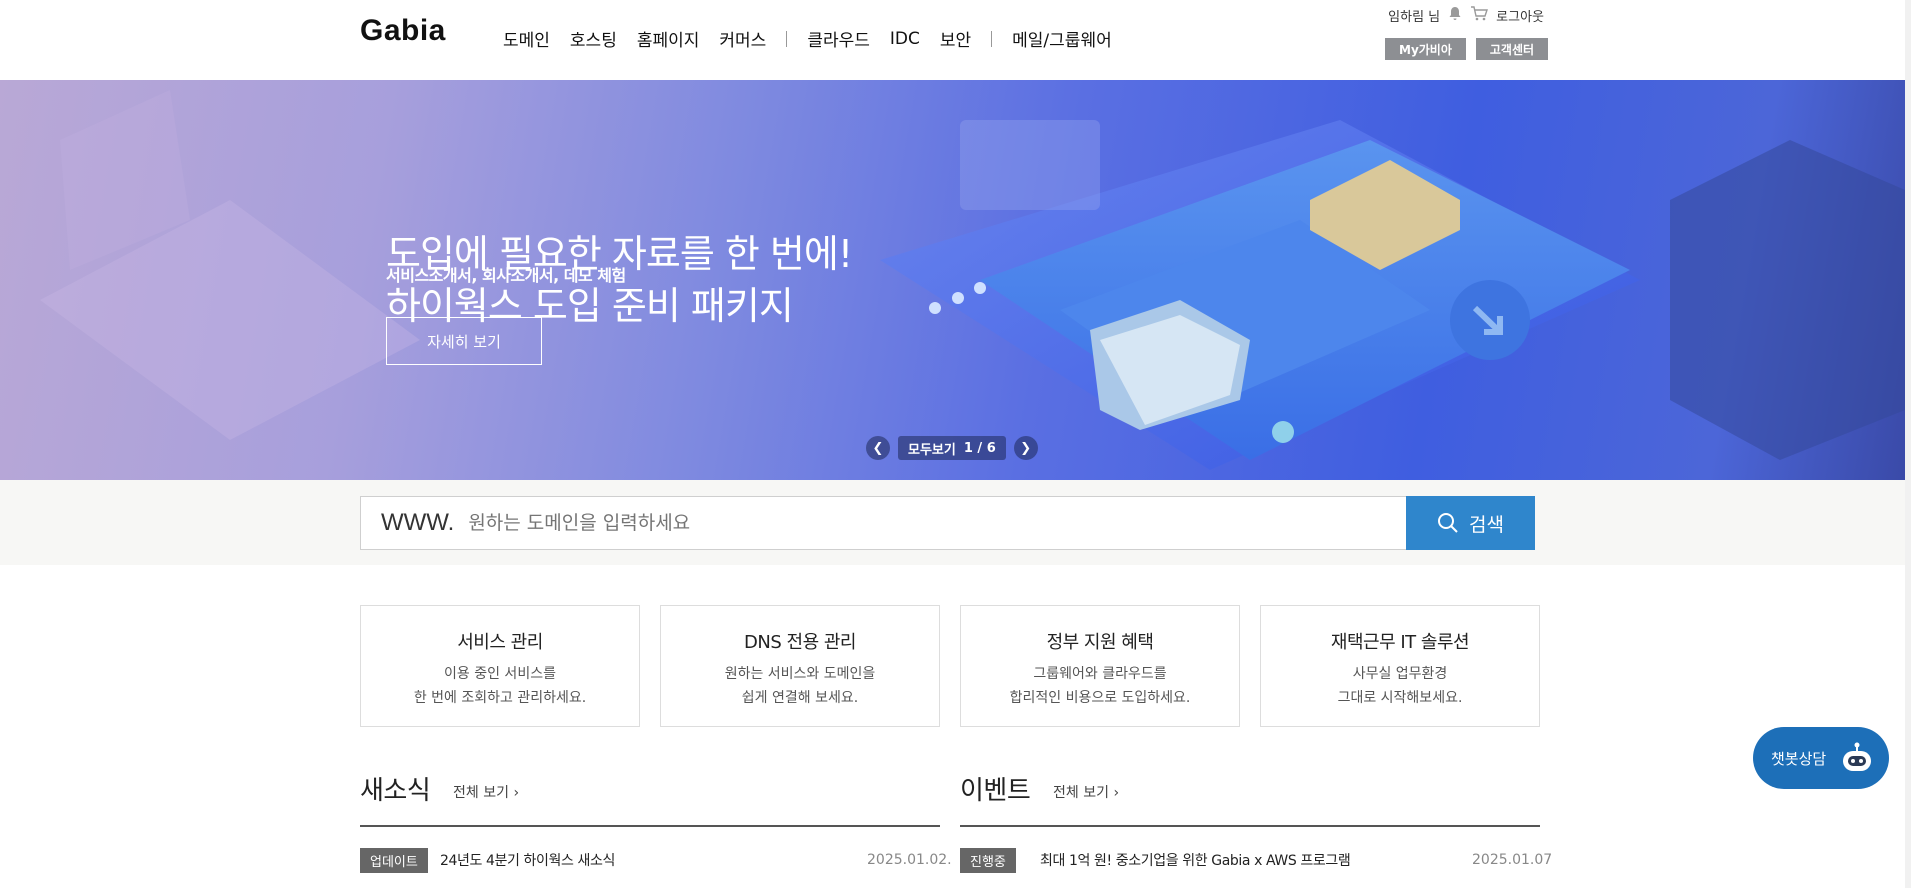  Describe the element at coordinates (1512, 49) in the screenshot. I see `support-center-button: 고객센터` at that location.